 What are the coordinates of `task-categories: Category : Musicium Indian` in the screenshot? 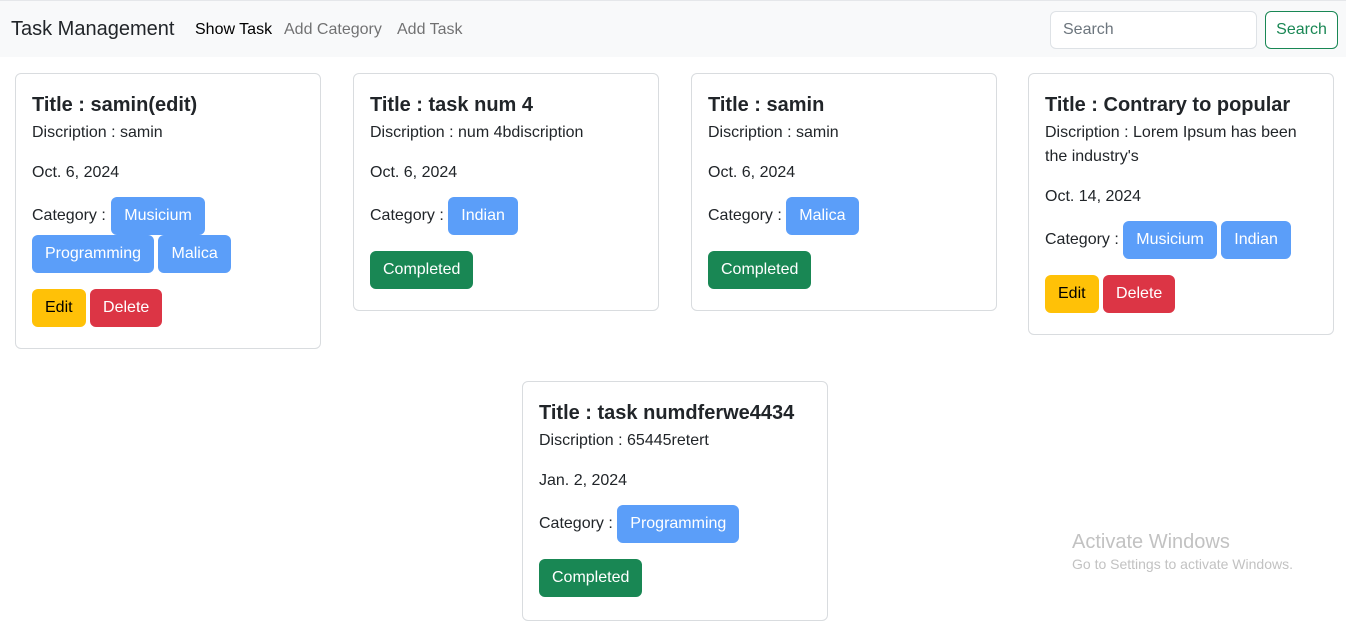 It's located at (1181, 240).